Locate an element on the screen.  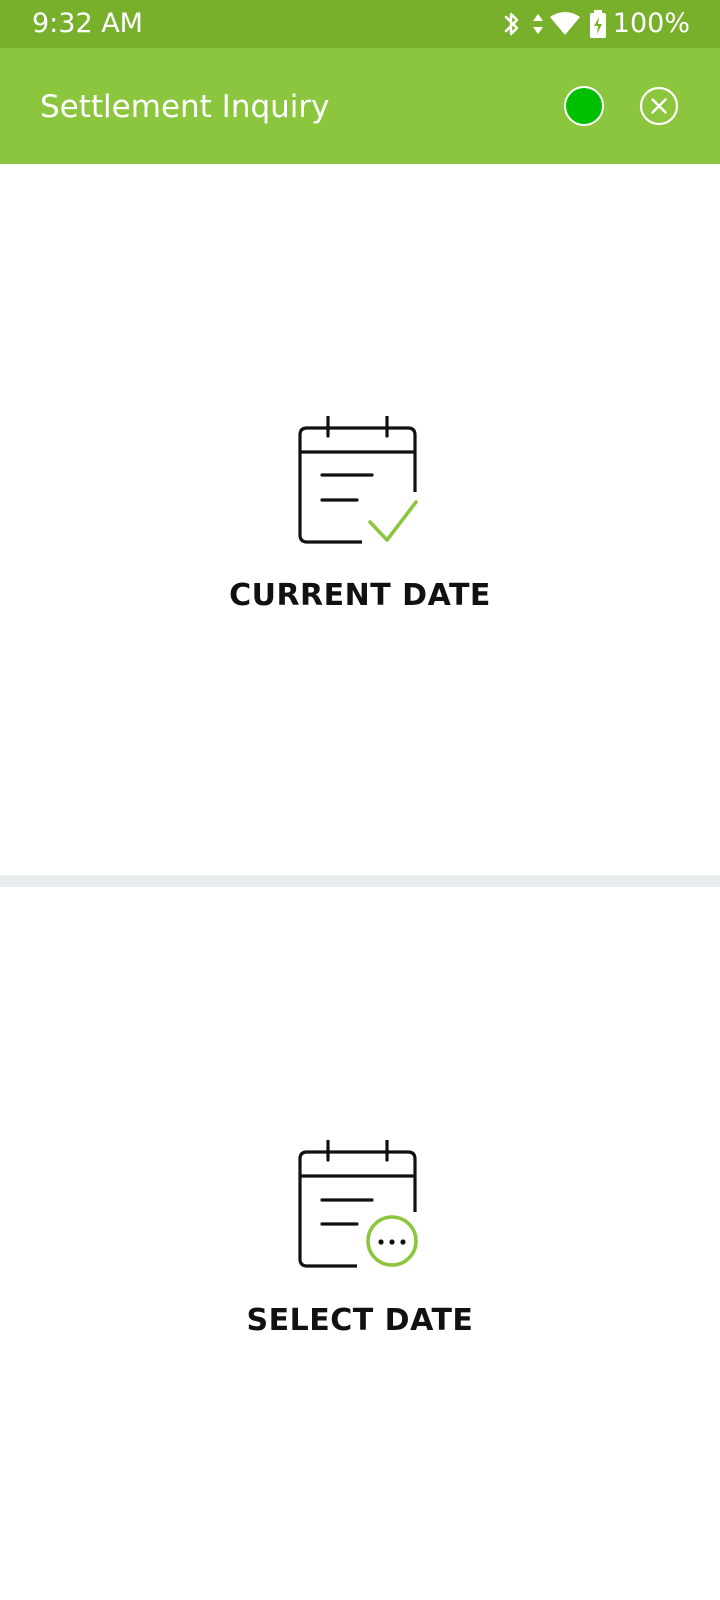
battery-charging-icon is located at coordinates (598, 24).